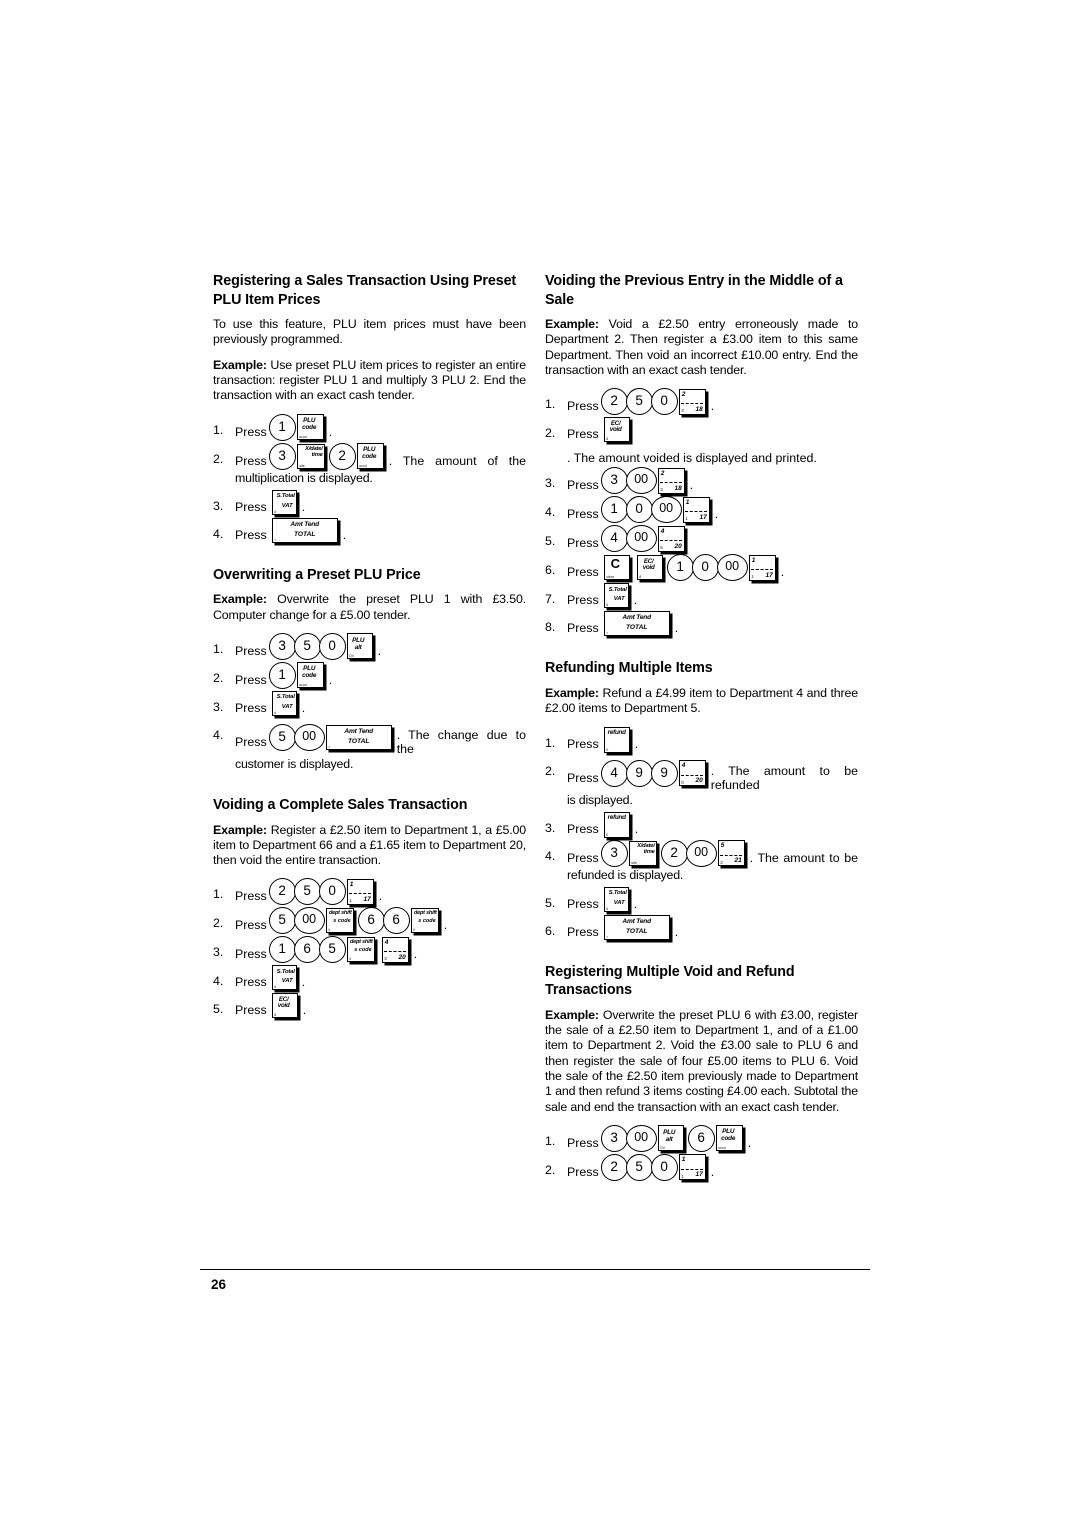 The width and height of the screenshot is (1080, 1527). What do you see at coordinates (380, 427) in the screenshot?
I see `step-body: Press 1 PLU code scod.` at bounding box center [380, 427].